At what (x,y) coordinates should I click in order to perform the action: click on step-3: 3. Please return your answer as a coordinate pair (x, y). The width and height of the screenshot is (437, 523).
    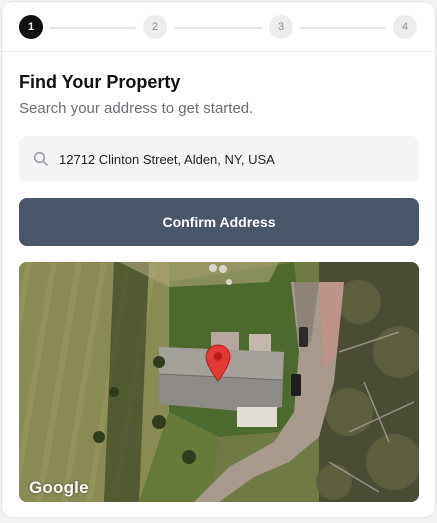
    Looking at the image, I should click on (281, 27).